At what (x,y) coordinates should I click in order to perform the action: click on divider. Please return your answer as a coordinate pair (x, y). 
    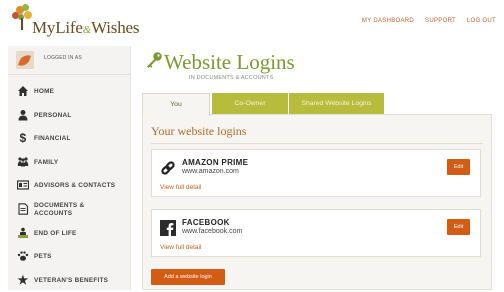
    Looking at the image, I should click on (317, 143).